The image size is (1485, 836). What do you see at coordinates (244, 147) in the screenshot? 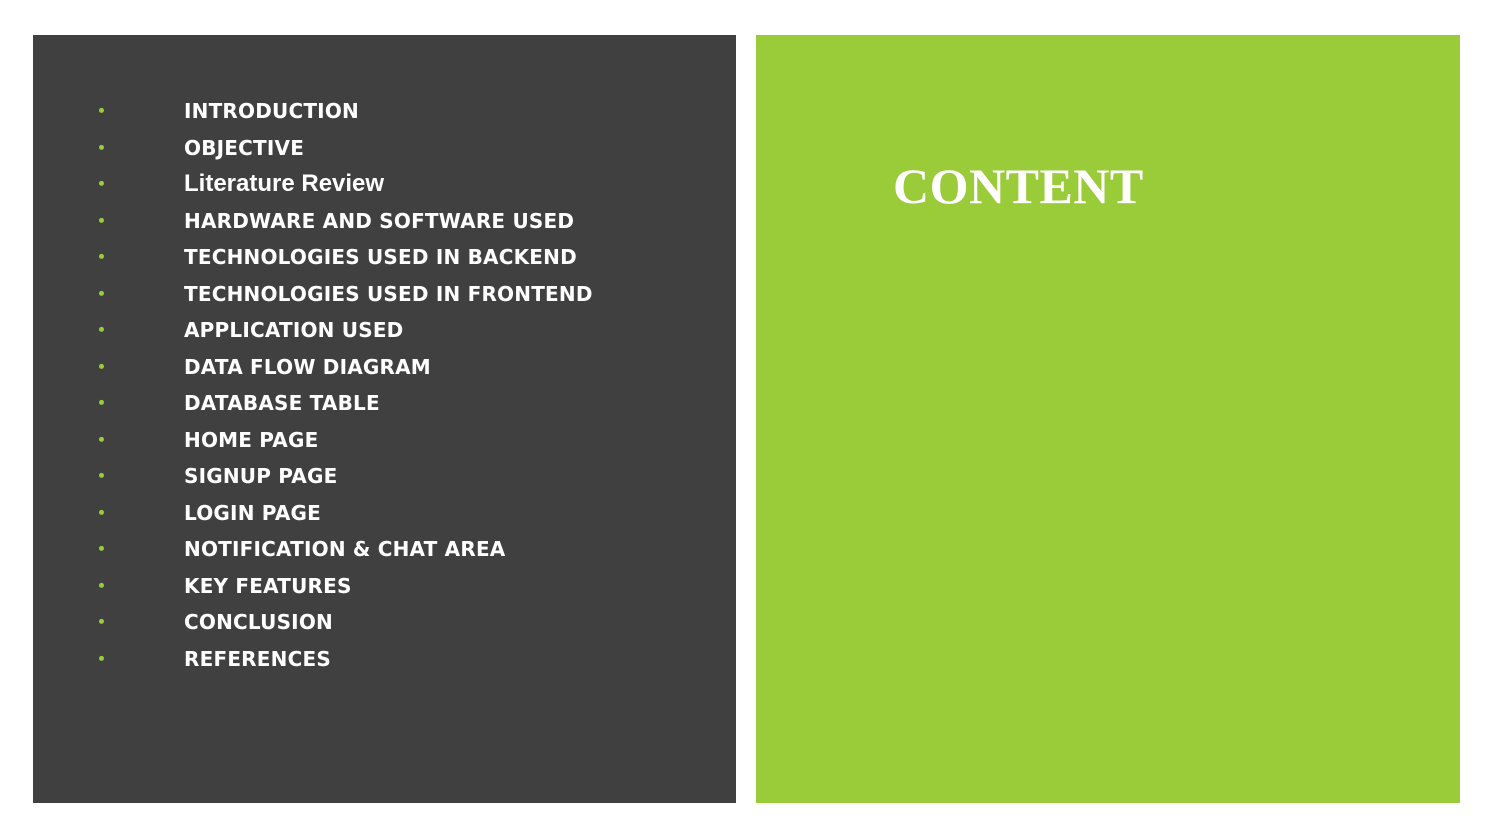
I see `list-item-label: OBJECTIVE` at bounding box center [244, 147].